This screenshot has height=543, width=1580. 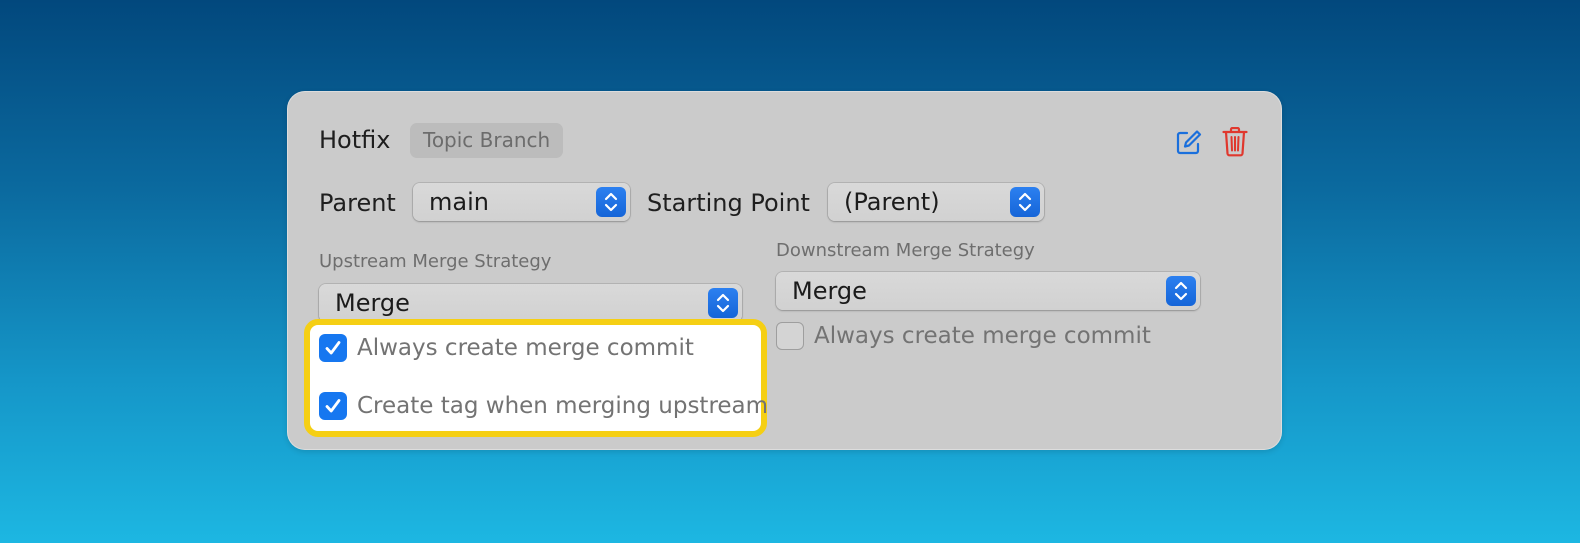 What do you see at coordinates (1235, 142) in the screenshot?
I see `trash-icon` at bounding box center [1235, 142].